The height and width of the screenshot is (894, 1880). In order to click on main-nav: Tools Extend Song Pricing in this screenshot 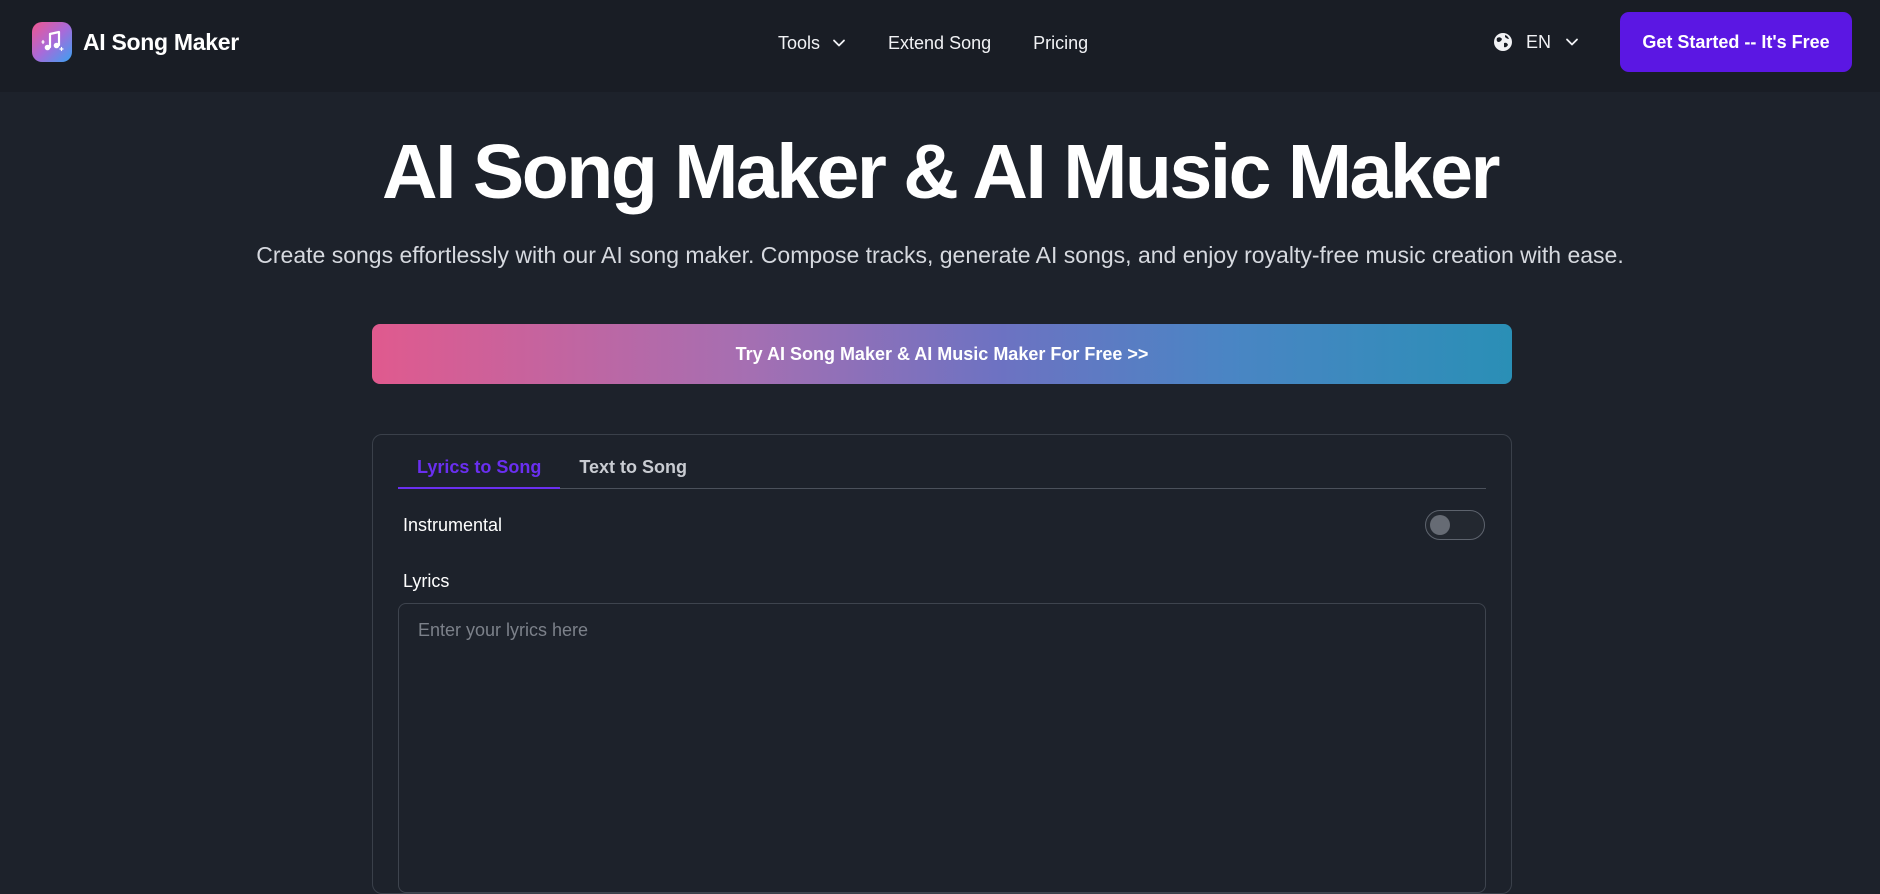, I will do `click(933, 43)`.